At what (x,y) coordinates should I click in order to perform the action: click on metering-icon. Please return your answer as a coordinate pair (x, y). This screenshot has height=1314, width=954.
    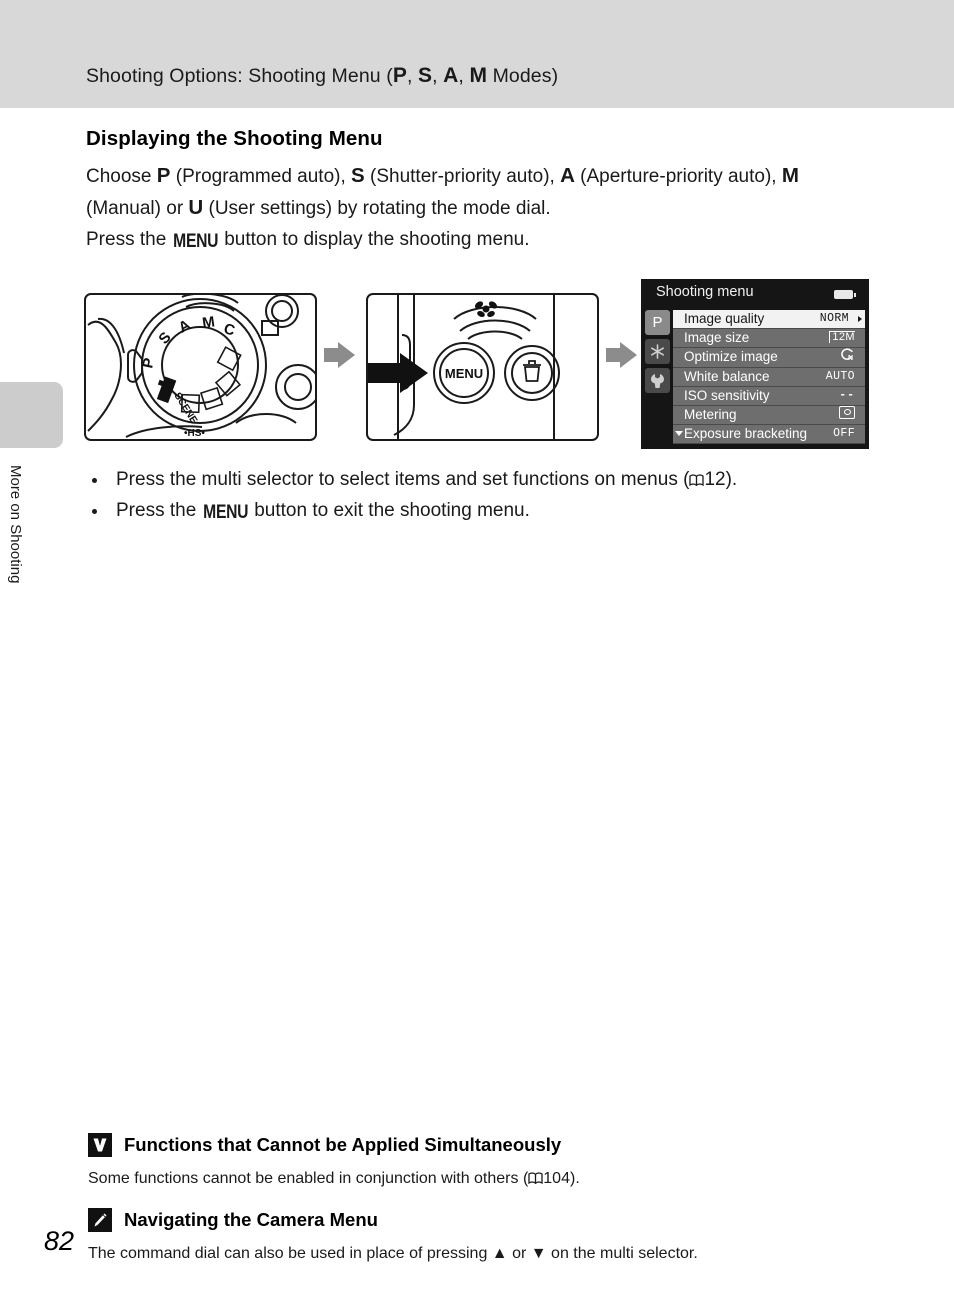
    Looking at the image, I should click on (847, 414).